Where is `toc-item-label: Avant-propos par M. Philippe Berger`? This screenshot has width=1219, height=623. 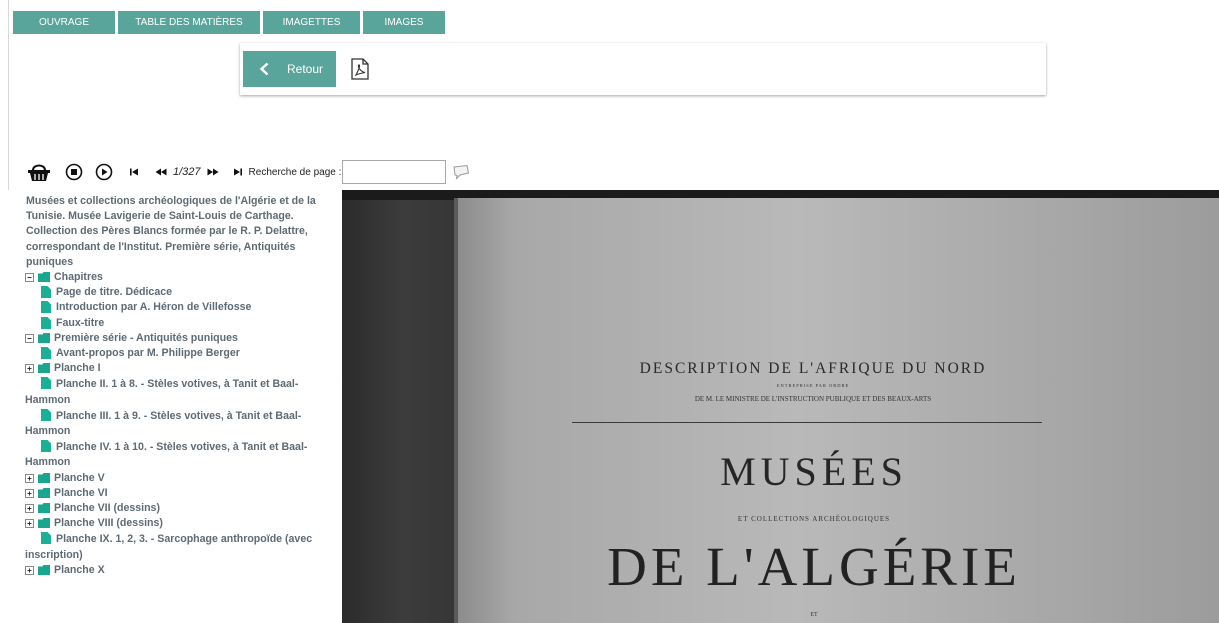
toc-item-label: Avant-propos par M. Philippe Berger is located at coordinates (148, 353).